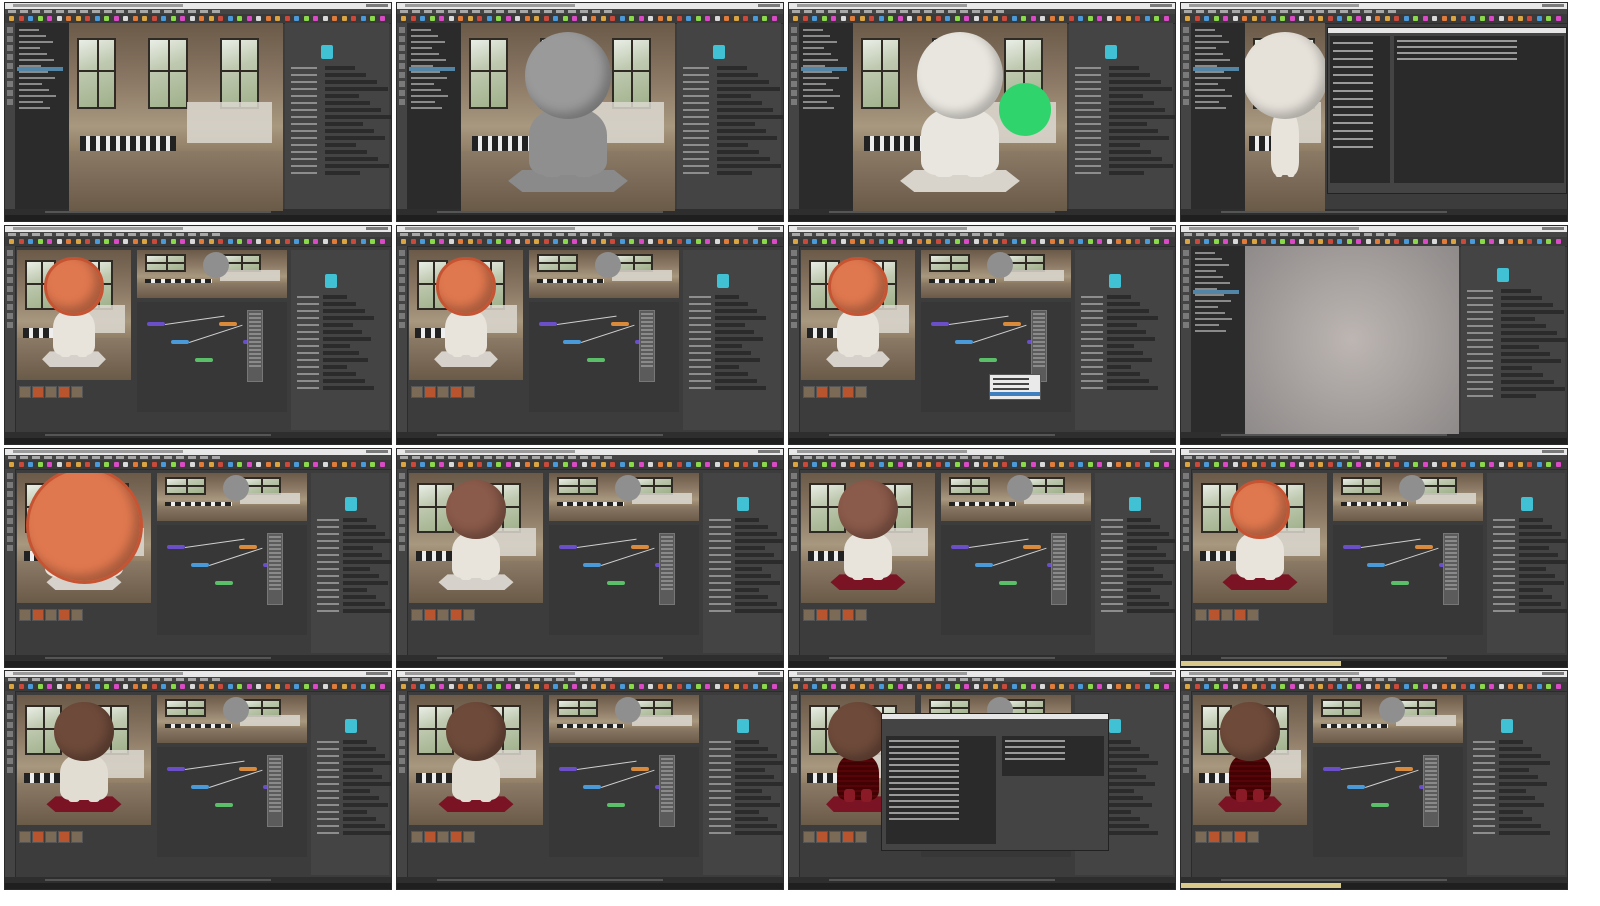 This screenshot has width=1600, height=906. What do you see at coordinates (469, 837) in the screenshot?
I see `render-thumbnail` at bounding box center [469, 837].